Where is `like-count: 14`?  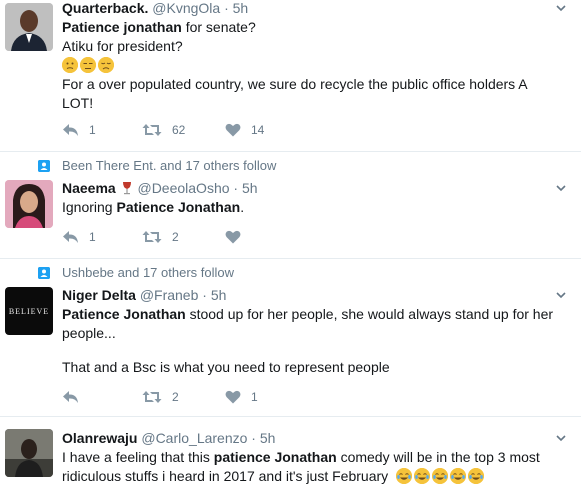
like-count: 14 is located at coordinates (258, 130).